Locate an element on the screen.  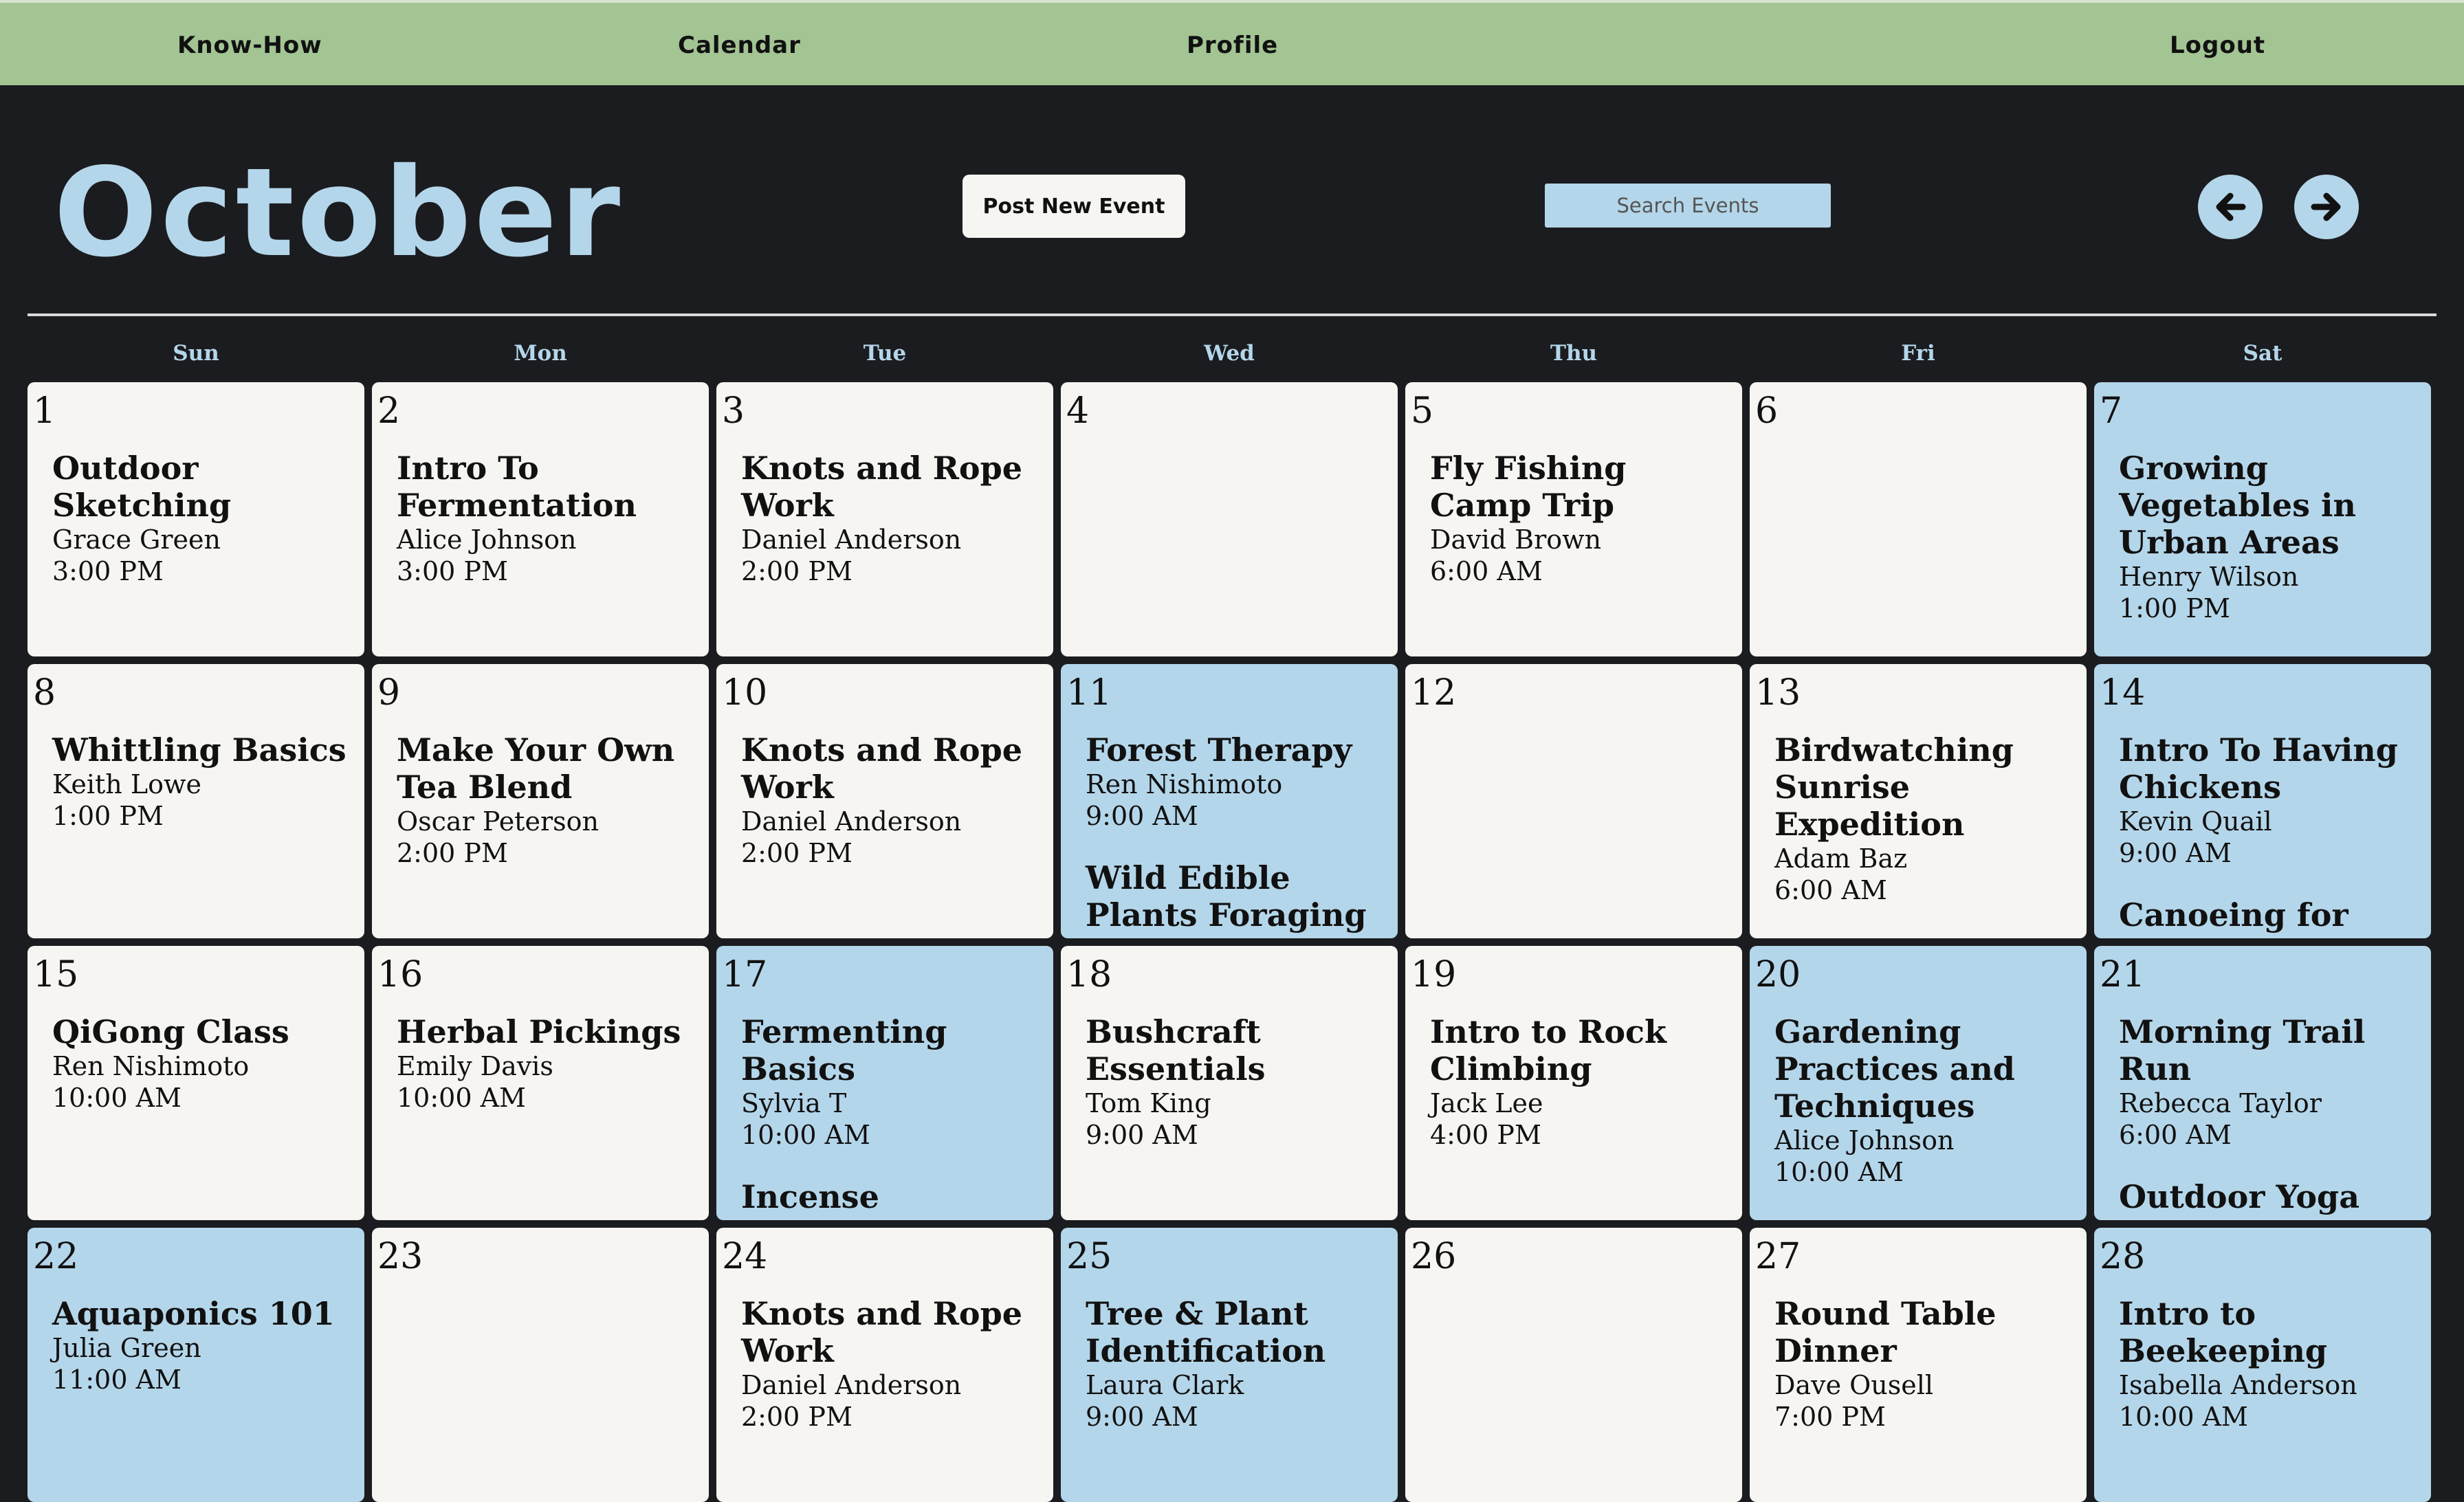
event-entry: Canoeing for is located at coordinates (2268, 915).